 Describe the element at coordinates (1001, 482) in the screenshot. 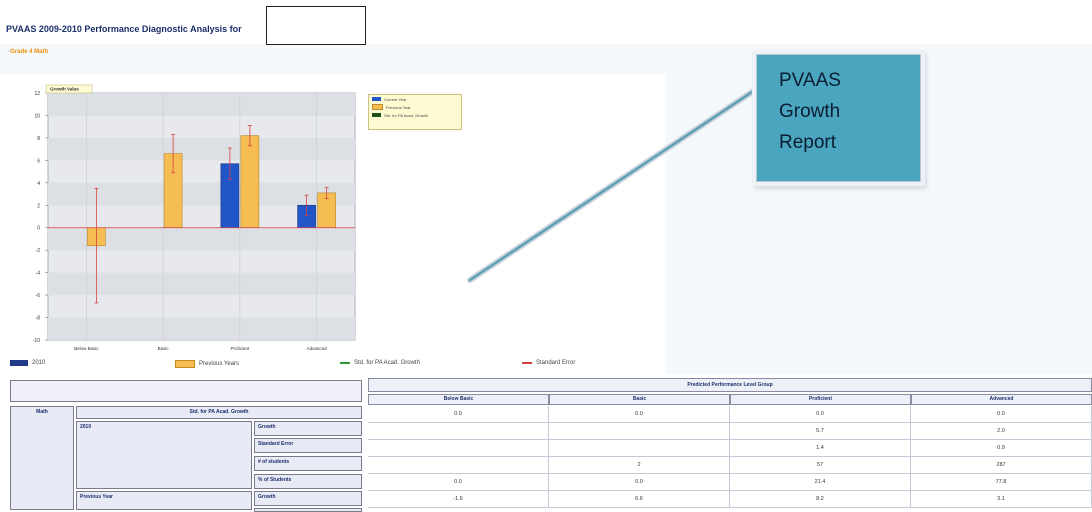

I see `table-cell: 77.8` at that location.